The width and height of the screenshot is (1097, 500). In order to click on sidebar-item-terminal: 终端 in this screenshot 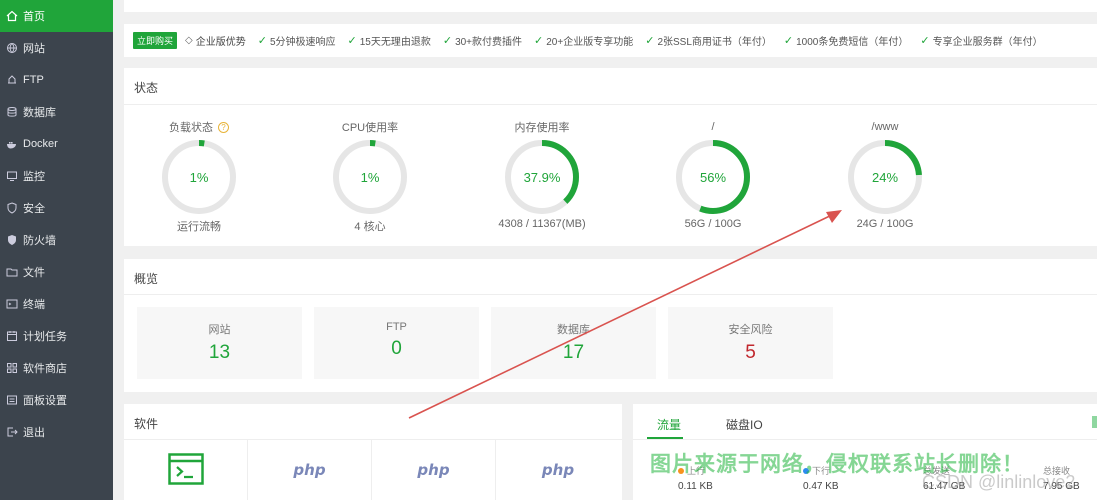, I will do `click(56, 304)`.